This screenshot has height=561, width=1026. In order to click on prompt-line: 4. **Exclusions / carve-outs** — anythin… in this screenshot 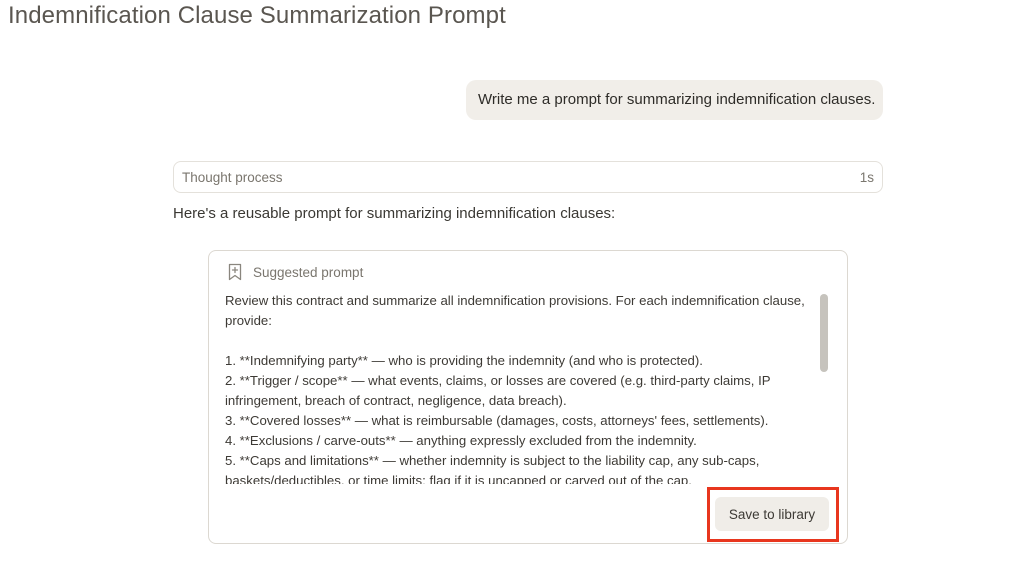, I will do `click(461, 440)`.